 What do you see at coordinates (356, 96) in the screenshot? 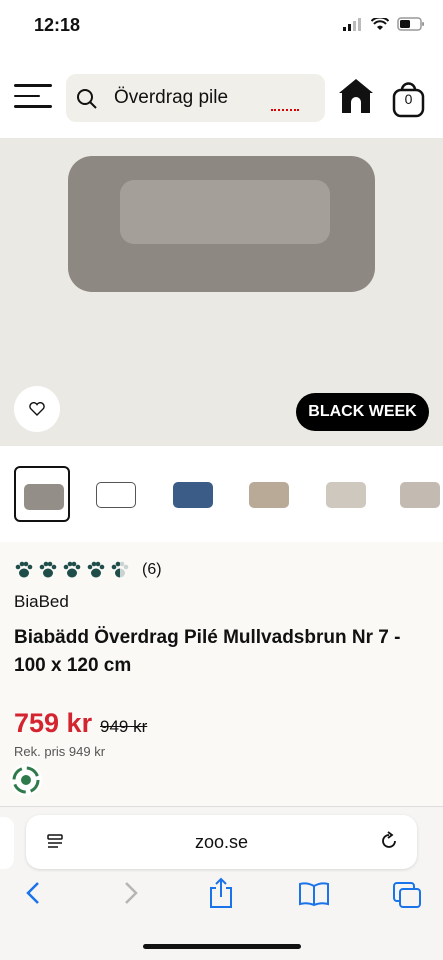
I see `home-icon` at bounding box center [356, 96].